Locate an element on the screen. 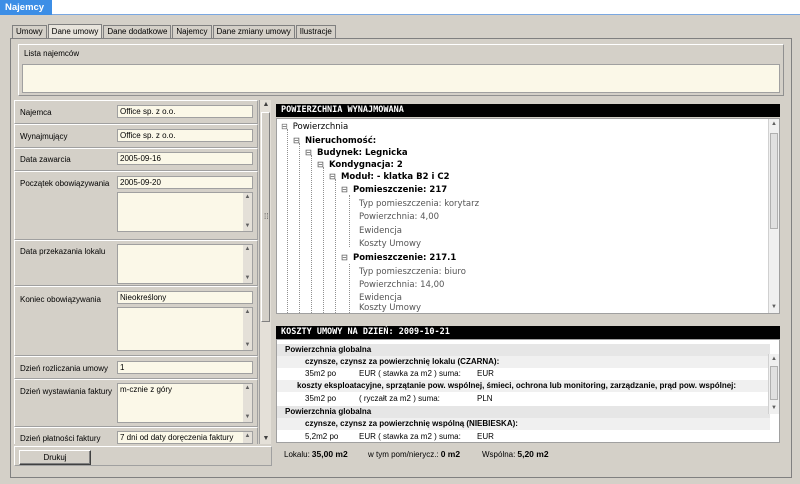 The image size is (800, 484). tab-dane-umowy: Dane umowy is located at coordinates (75, 31).